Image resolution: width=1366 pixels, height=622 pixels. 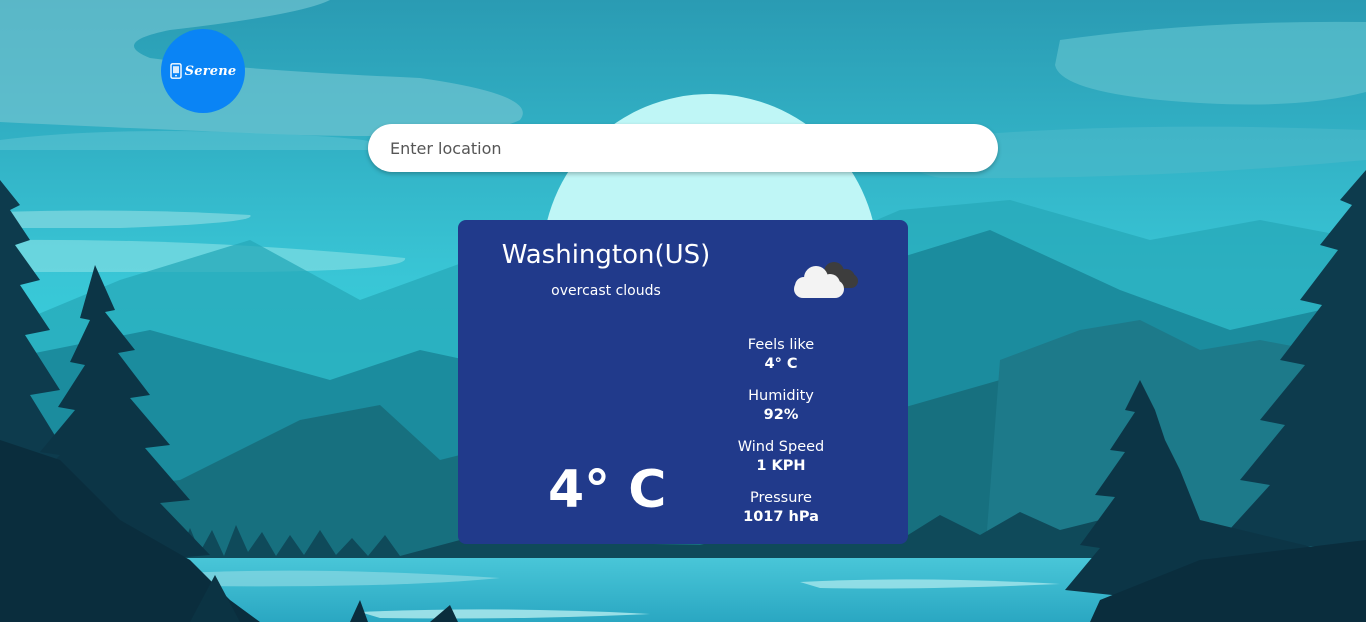 I want to click on logo-inner: Serene, so click(x=203, y=71).